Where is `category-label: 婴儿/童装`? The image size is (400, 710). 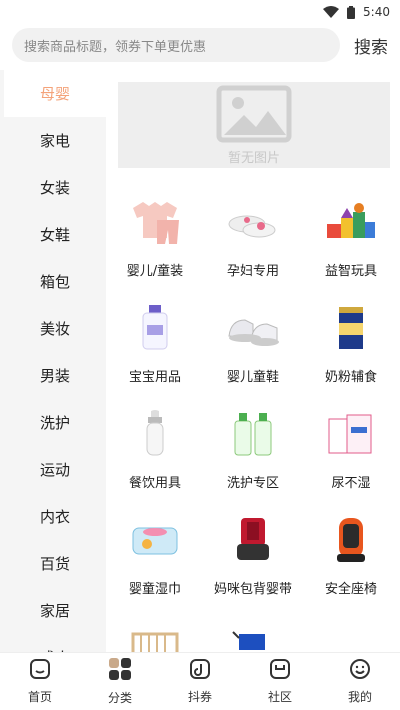
category-label: 婴儿/童装 is located at coordinates (155, 271).